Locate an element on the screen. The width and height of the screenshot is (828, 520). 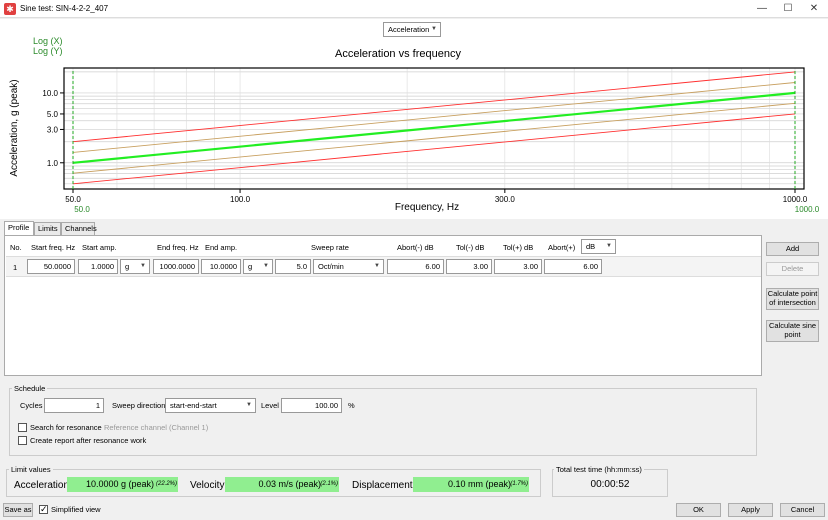
start-unit-select: g ▼ is located at coordinates (135, 266).